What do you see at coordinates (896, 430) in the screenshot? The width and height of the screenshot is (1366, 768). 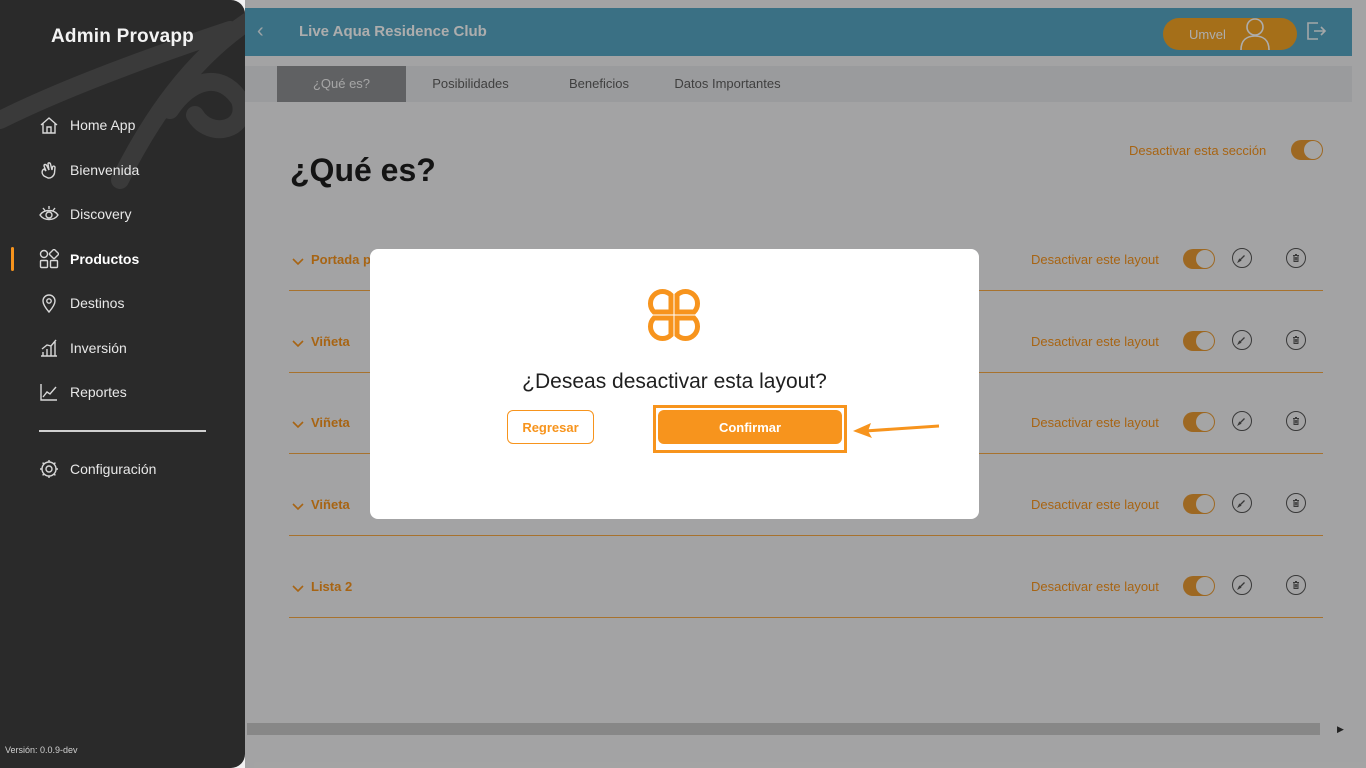 I see `pointer-arrow-icon` at bounding box center [896, 430].